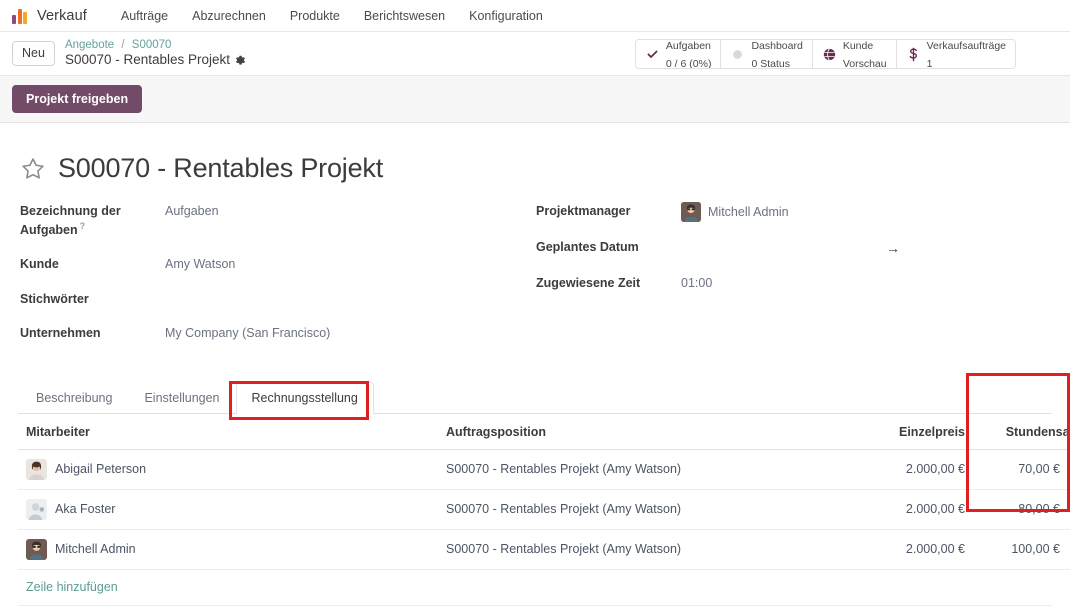 The height and width of the screenshot is (612, 1070). I want to click on field-stichwoerter: Stichwörter, so click(278, 299).